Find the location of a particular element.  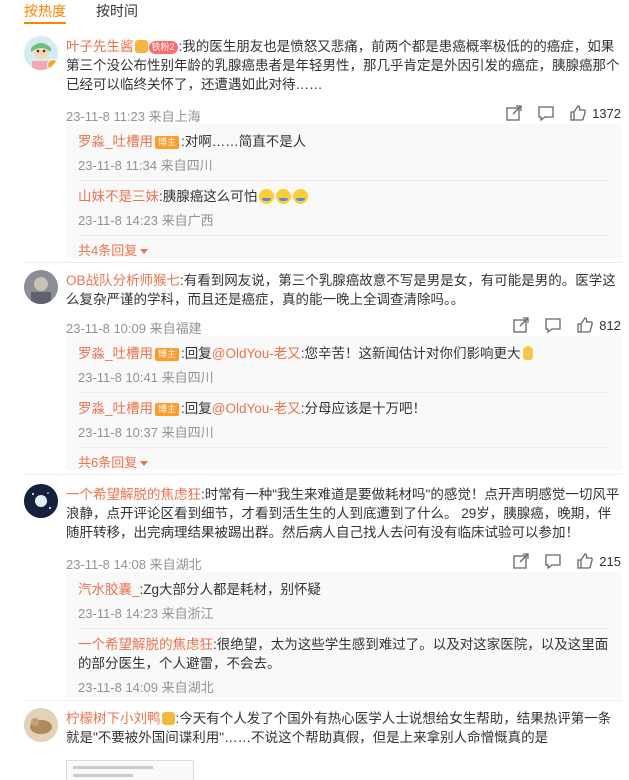

reply-item: 罗淼_吐槽用 博主:对啊……简直不是人 23-11-8 11:34 来自四川 is located at coordinates (346, 153).